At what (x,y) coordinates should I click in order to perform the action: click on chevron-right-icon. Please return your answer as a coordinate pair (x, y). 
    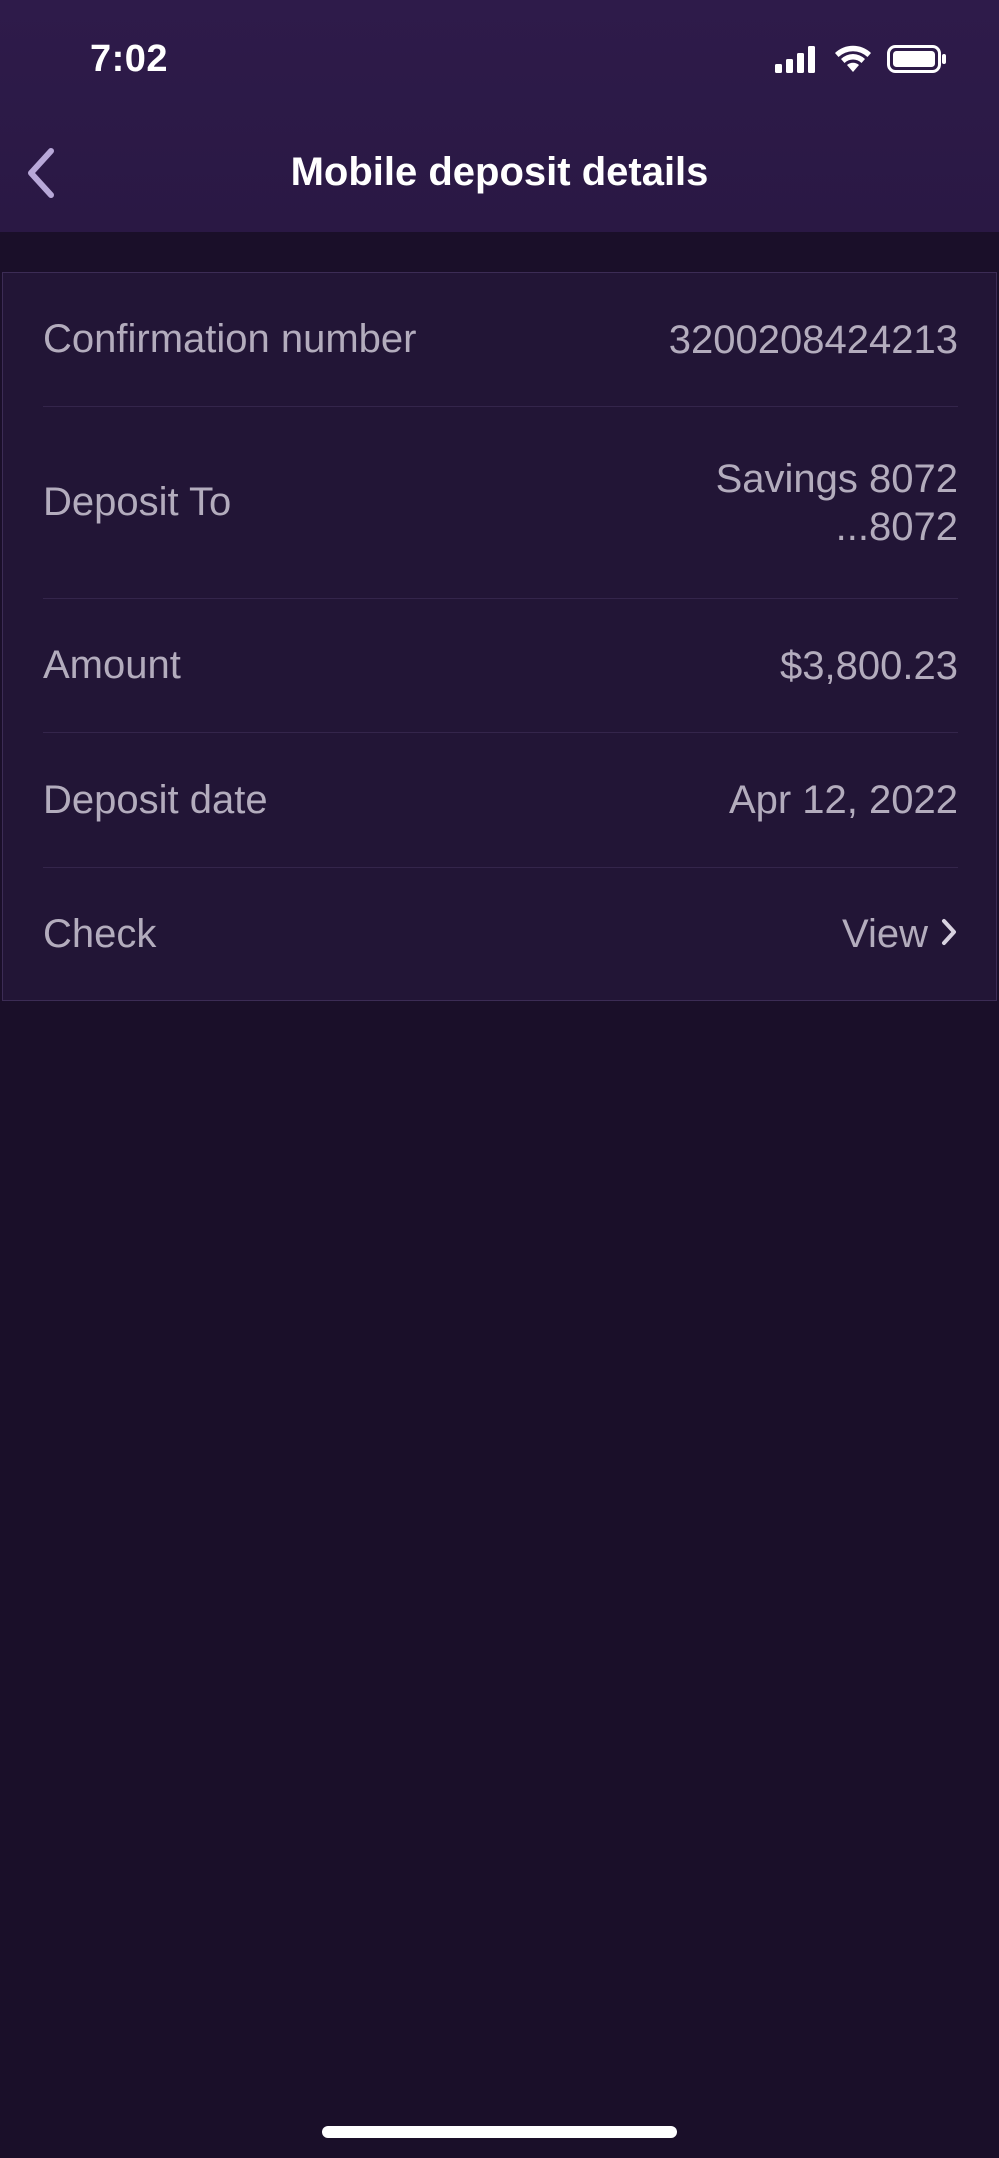
    Looking at the image, I should click on (949, 934).